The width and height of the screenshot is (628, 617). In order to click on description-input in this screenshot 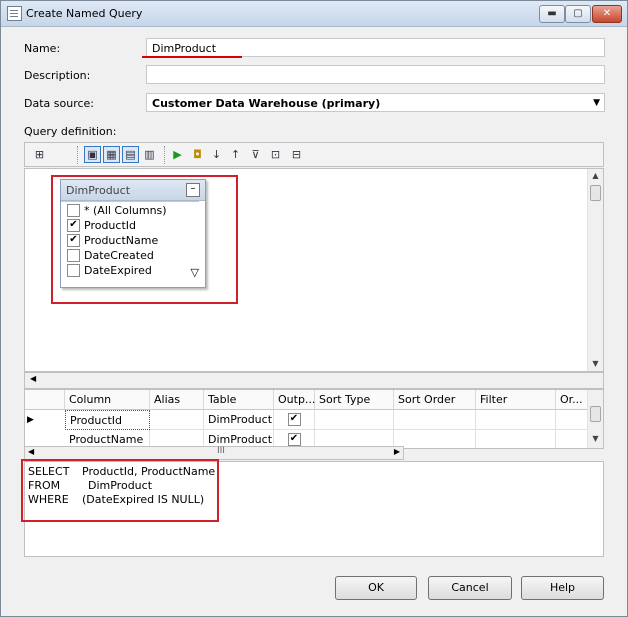, I will do `click(375, 74)`.